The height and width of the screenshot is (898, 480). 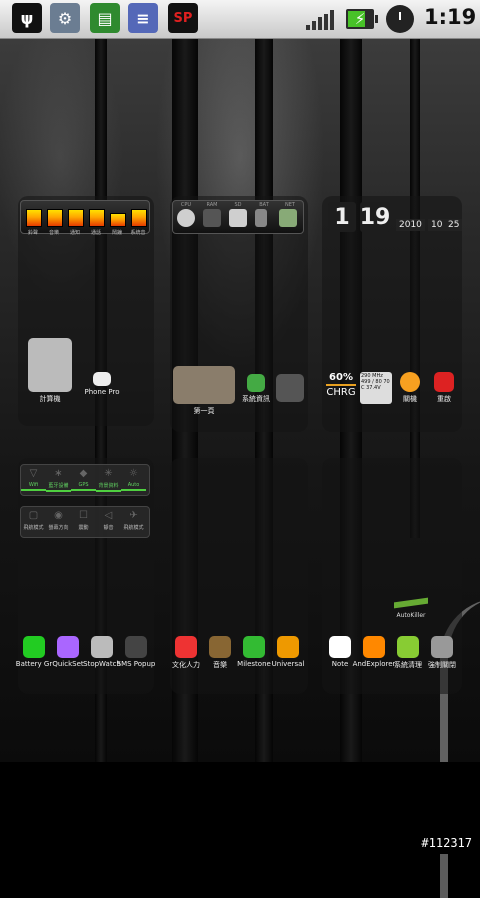 I want to click on app-unlock: Universal, so click(x=288, y=652).